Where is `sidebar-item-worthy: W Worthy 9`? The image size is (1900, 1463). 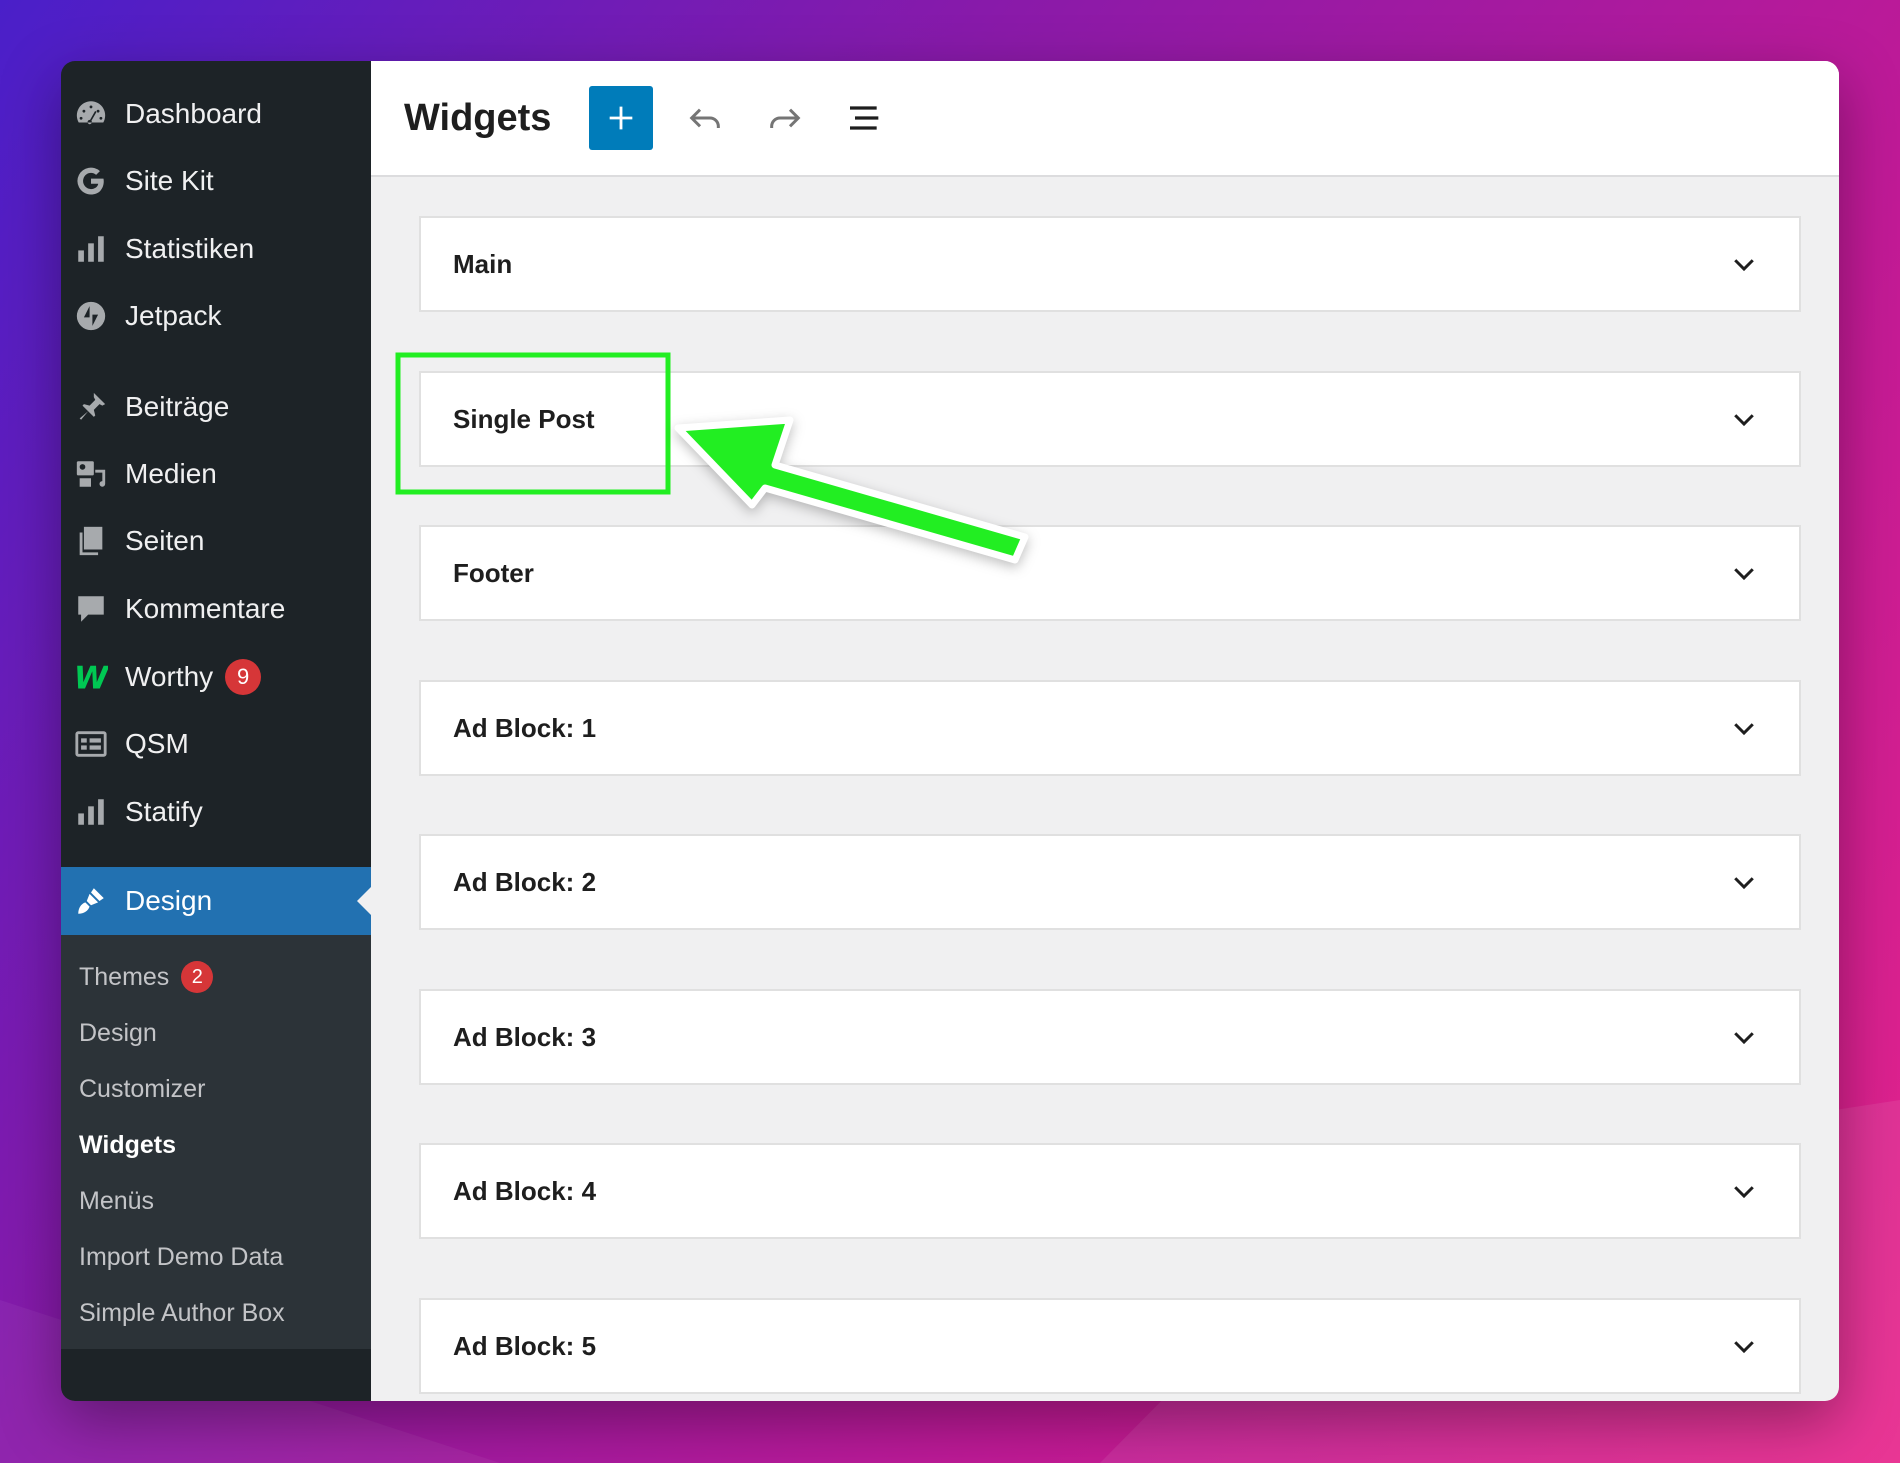 sidebar-item-worthy: W Worthy 9 is located at coordinates (216, 677).